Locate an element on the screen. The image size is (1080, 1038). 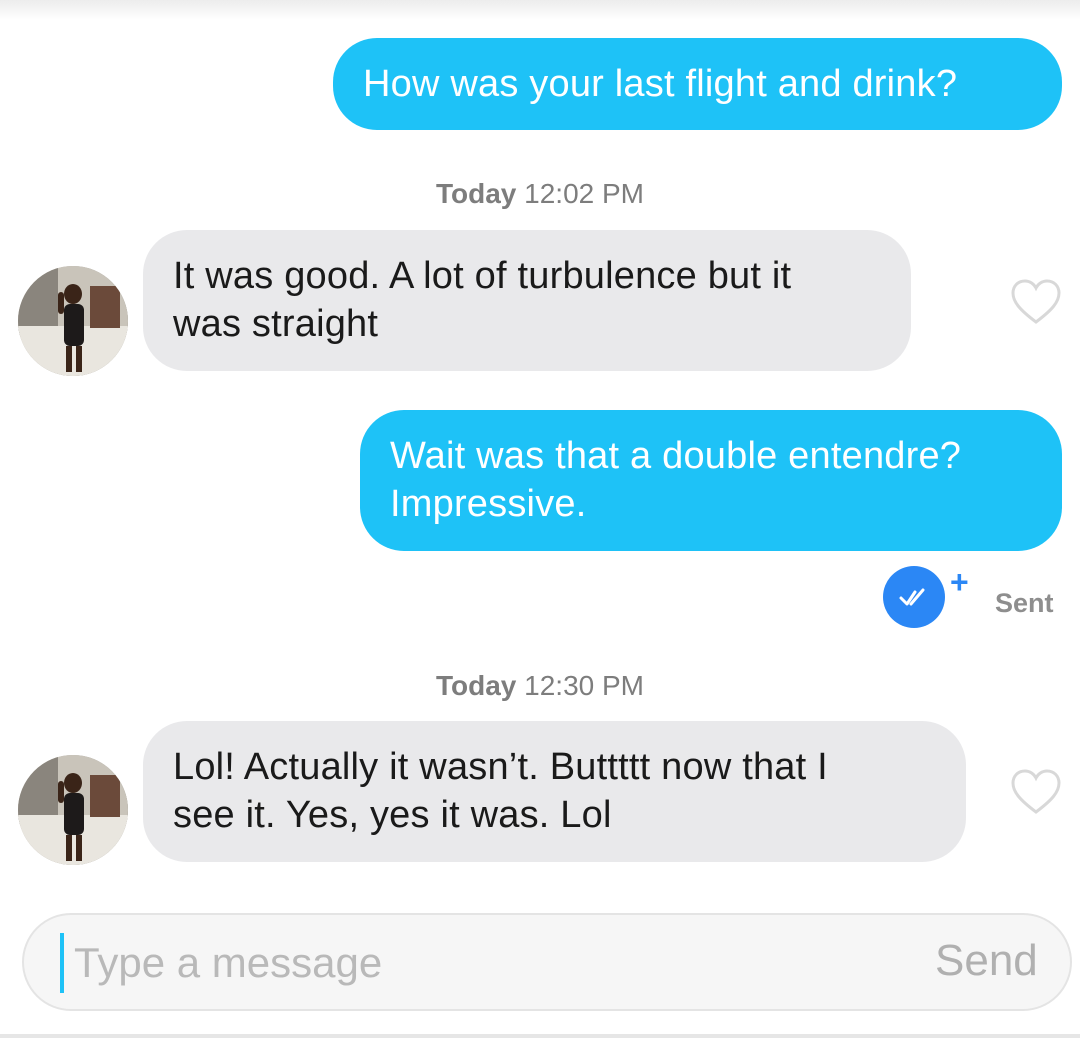
sent-status: Sent is located at coordinates (1024, 603).